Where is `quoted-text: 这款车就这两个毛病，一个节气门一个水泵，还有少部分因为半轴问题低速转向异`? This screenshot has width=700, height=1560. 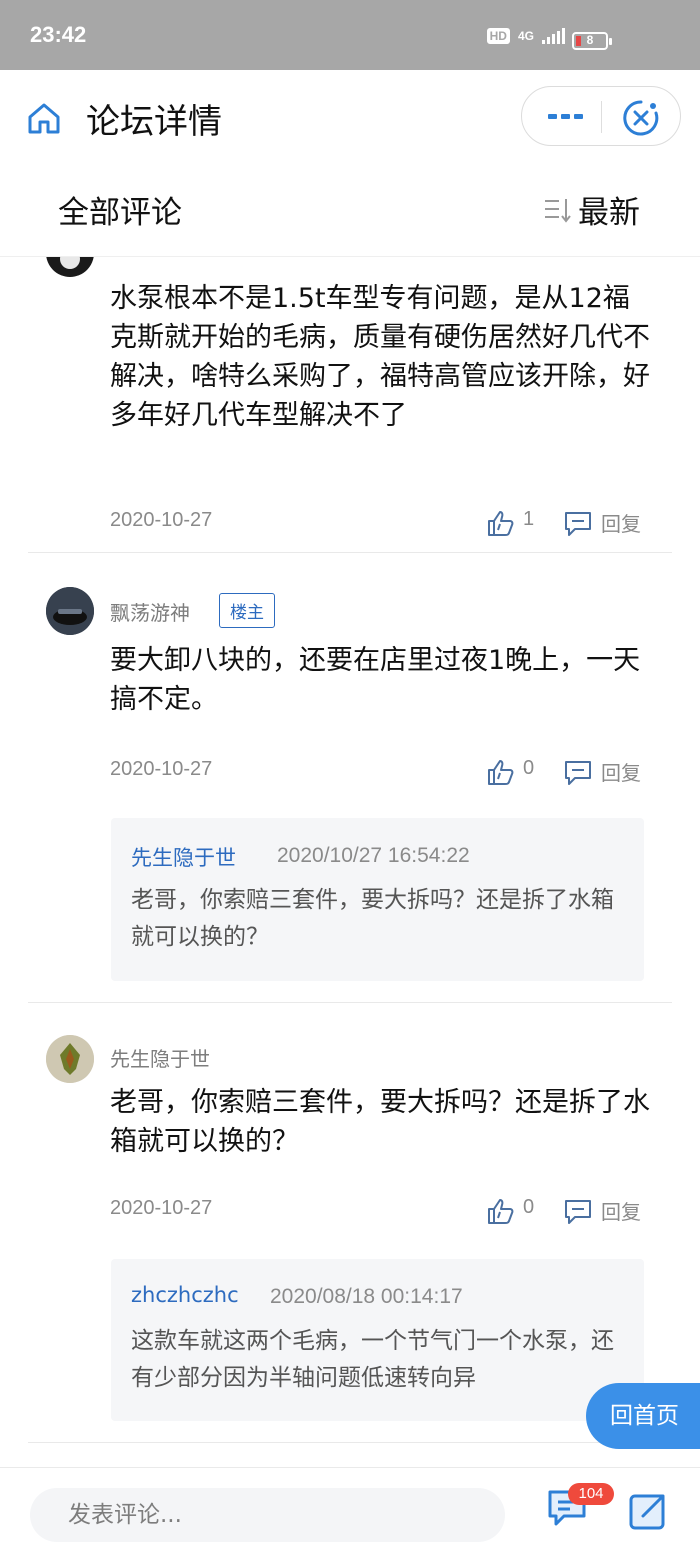 quoted-text: 这款车就这两个毛病，一个节气门一个水泵，还有少部分因为半轴问题低速转向异 is located at coordinates (372, 1359).